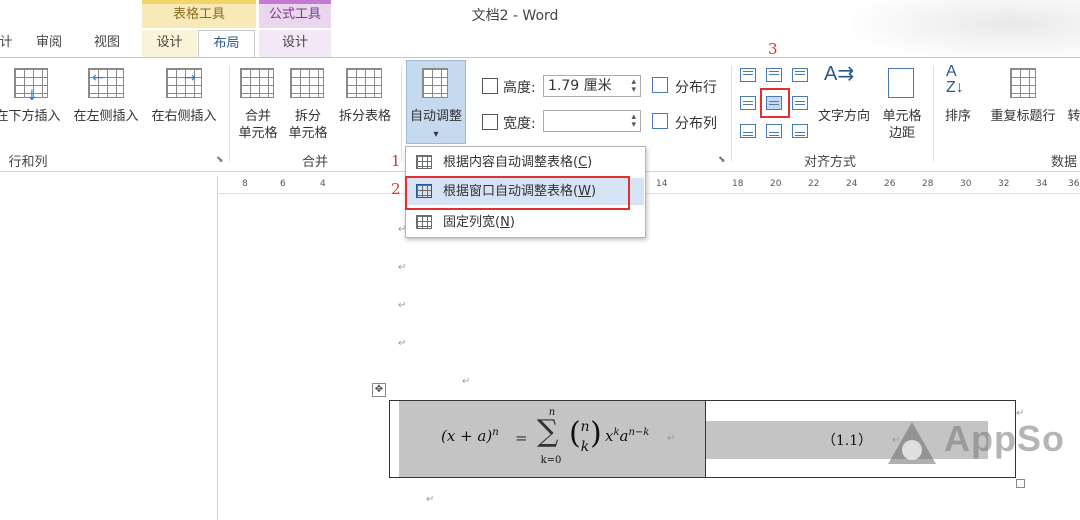 Image resolution: width=1080 pixels, height=520 pixels. Describe the element at coordinates (660, 85) in the screenshot. I see `distribute-rows-icon` at that location.